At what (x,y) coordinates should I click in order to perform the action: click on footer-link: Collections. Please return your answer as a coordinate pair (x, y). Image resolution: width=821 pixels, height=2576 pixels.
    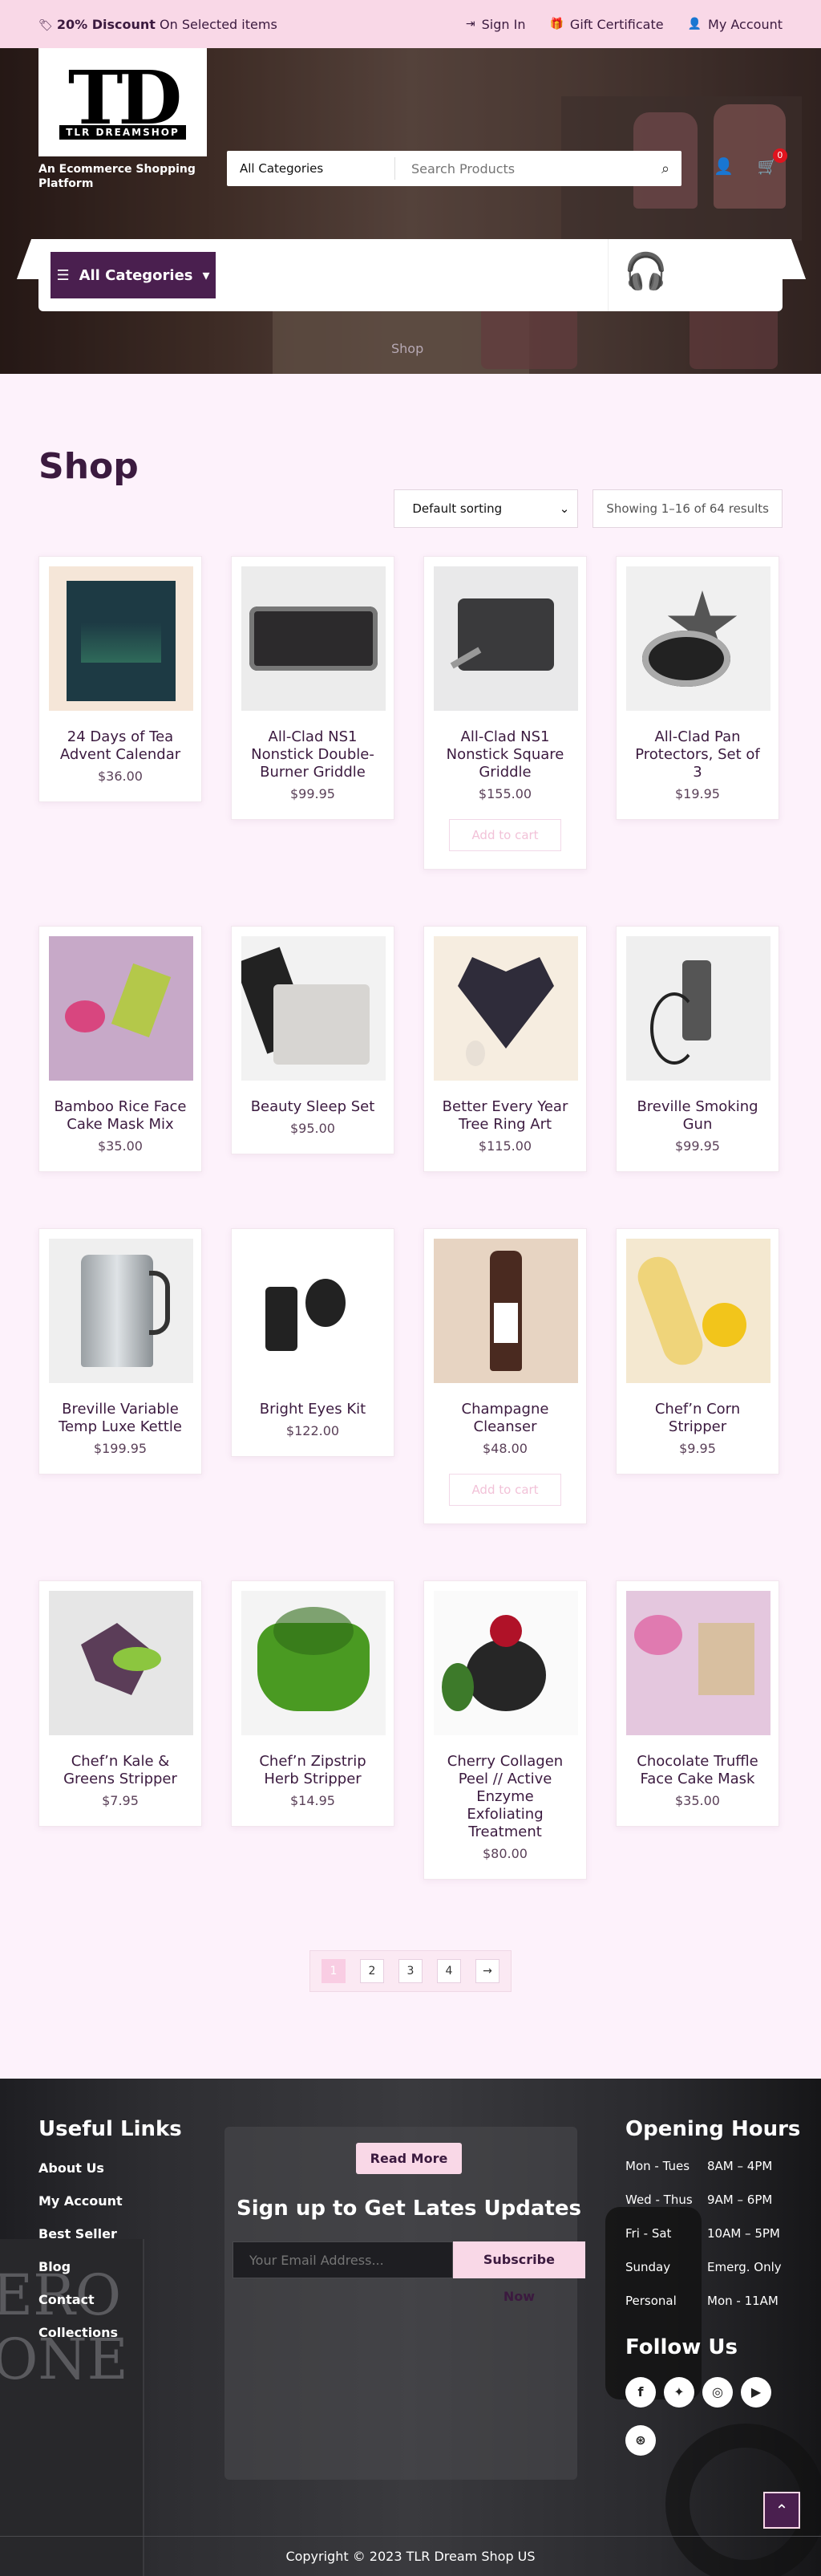
    Looking at the image, I should click on (110, 2332).